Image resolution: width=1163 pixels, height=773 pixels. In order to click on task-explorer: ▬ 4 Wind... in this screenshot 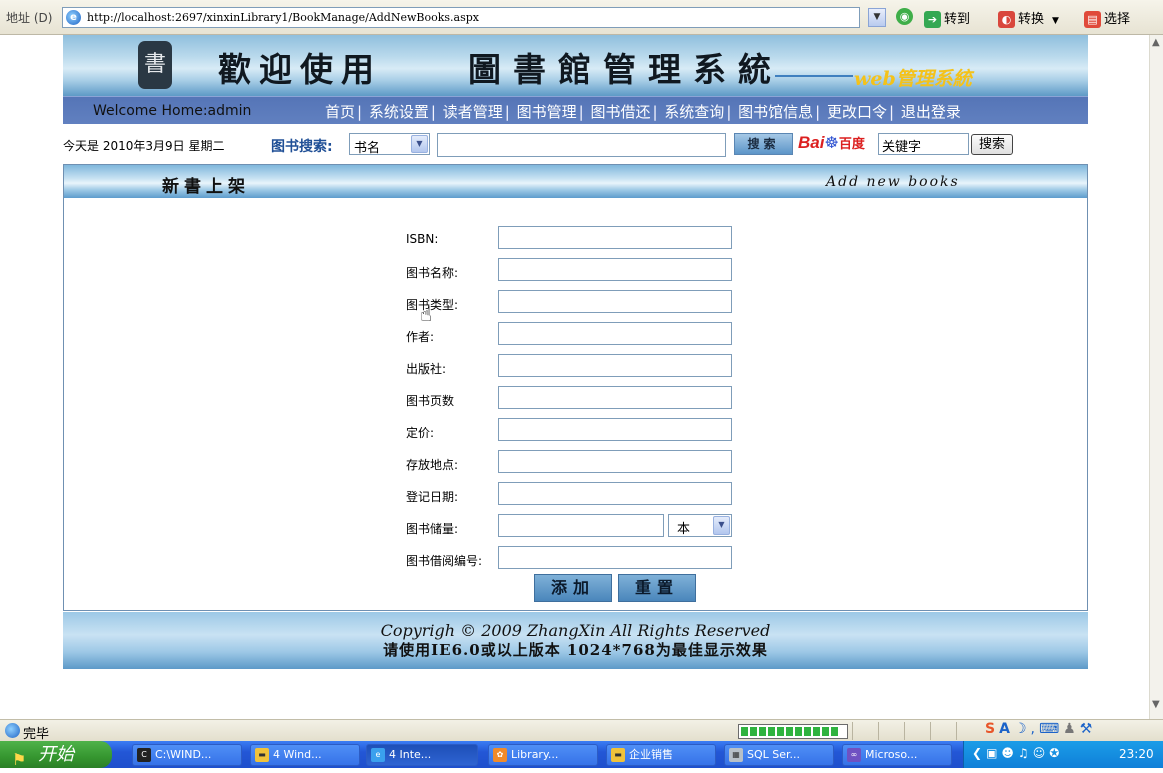, I will do `click(305, 755)`.